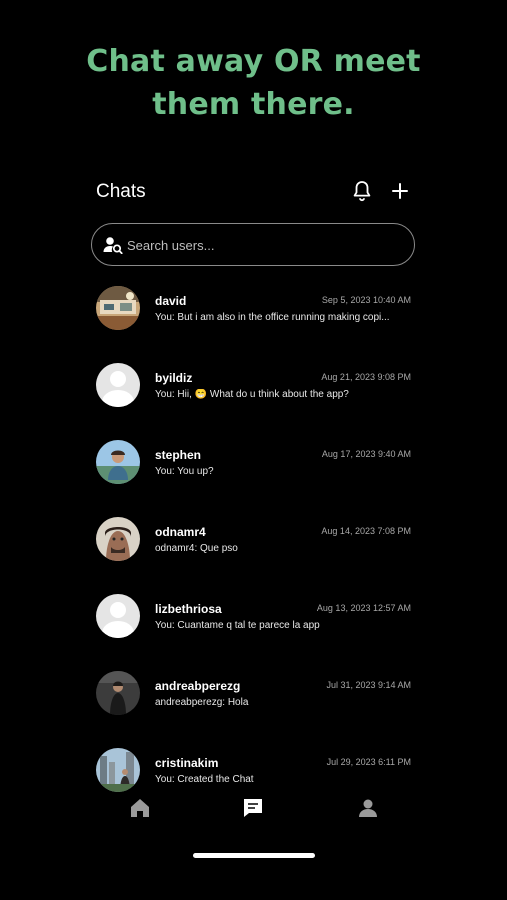 This screenshot has height=900, width=507. I want to click on plus-icon, so click(400, 191).